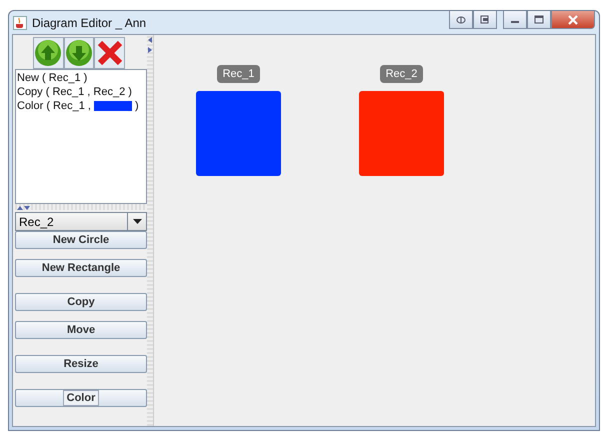 This screenshot has width=602, height=433. Describe the element at coordinates (48, 53) in the screenshot. I see `move-up-button` at that location.